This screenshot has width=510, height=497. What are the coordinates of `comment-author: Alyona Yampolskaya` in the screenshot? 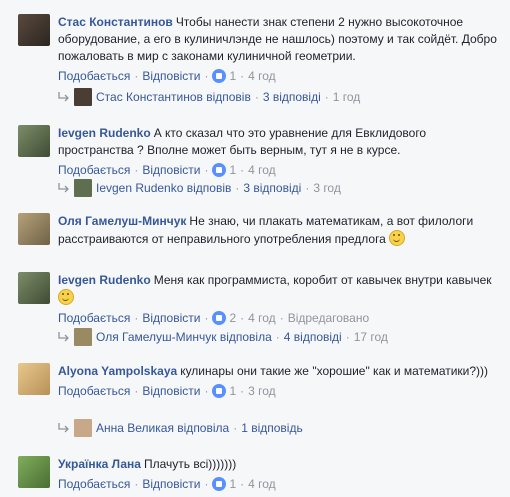 It's located at (117, 371).